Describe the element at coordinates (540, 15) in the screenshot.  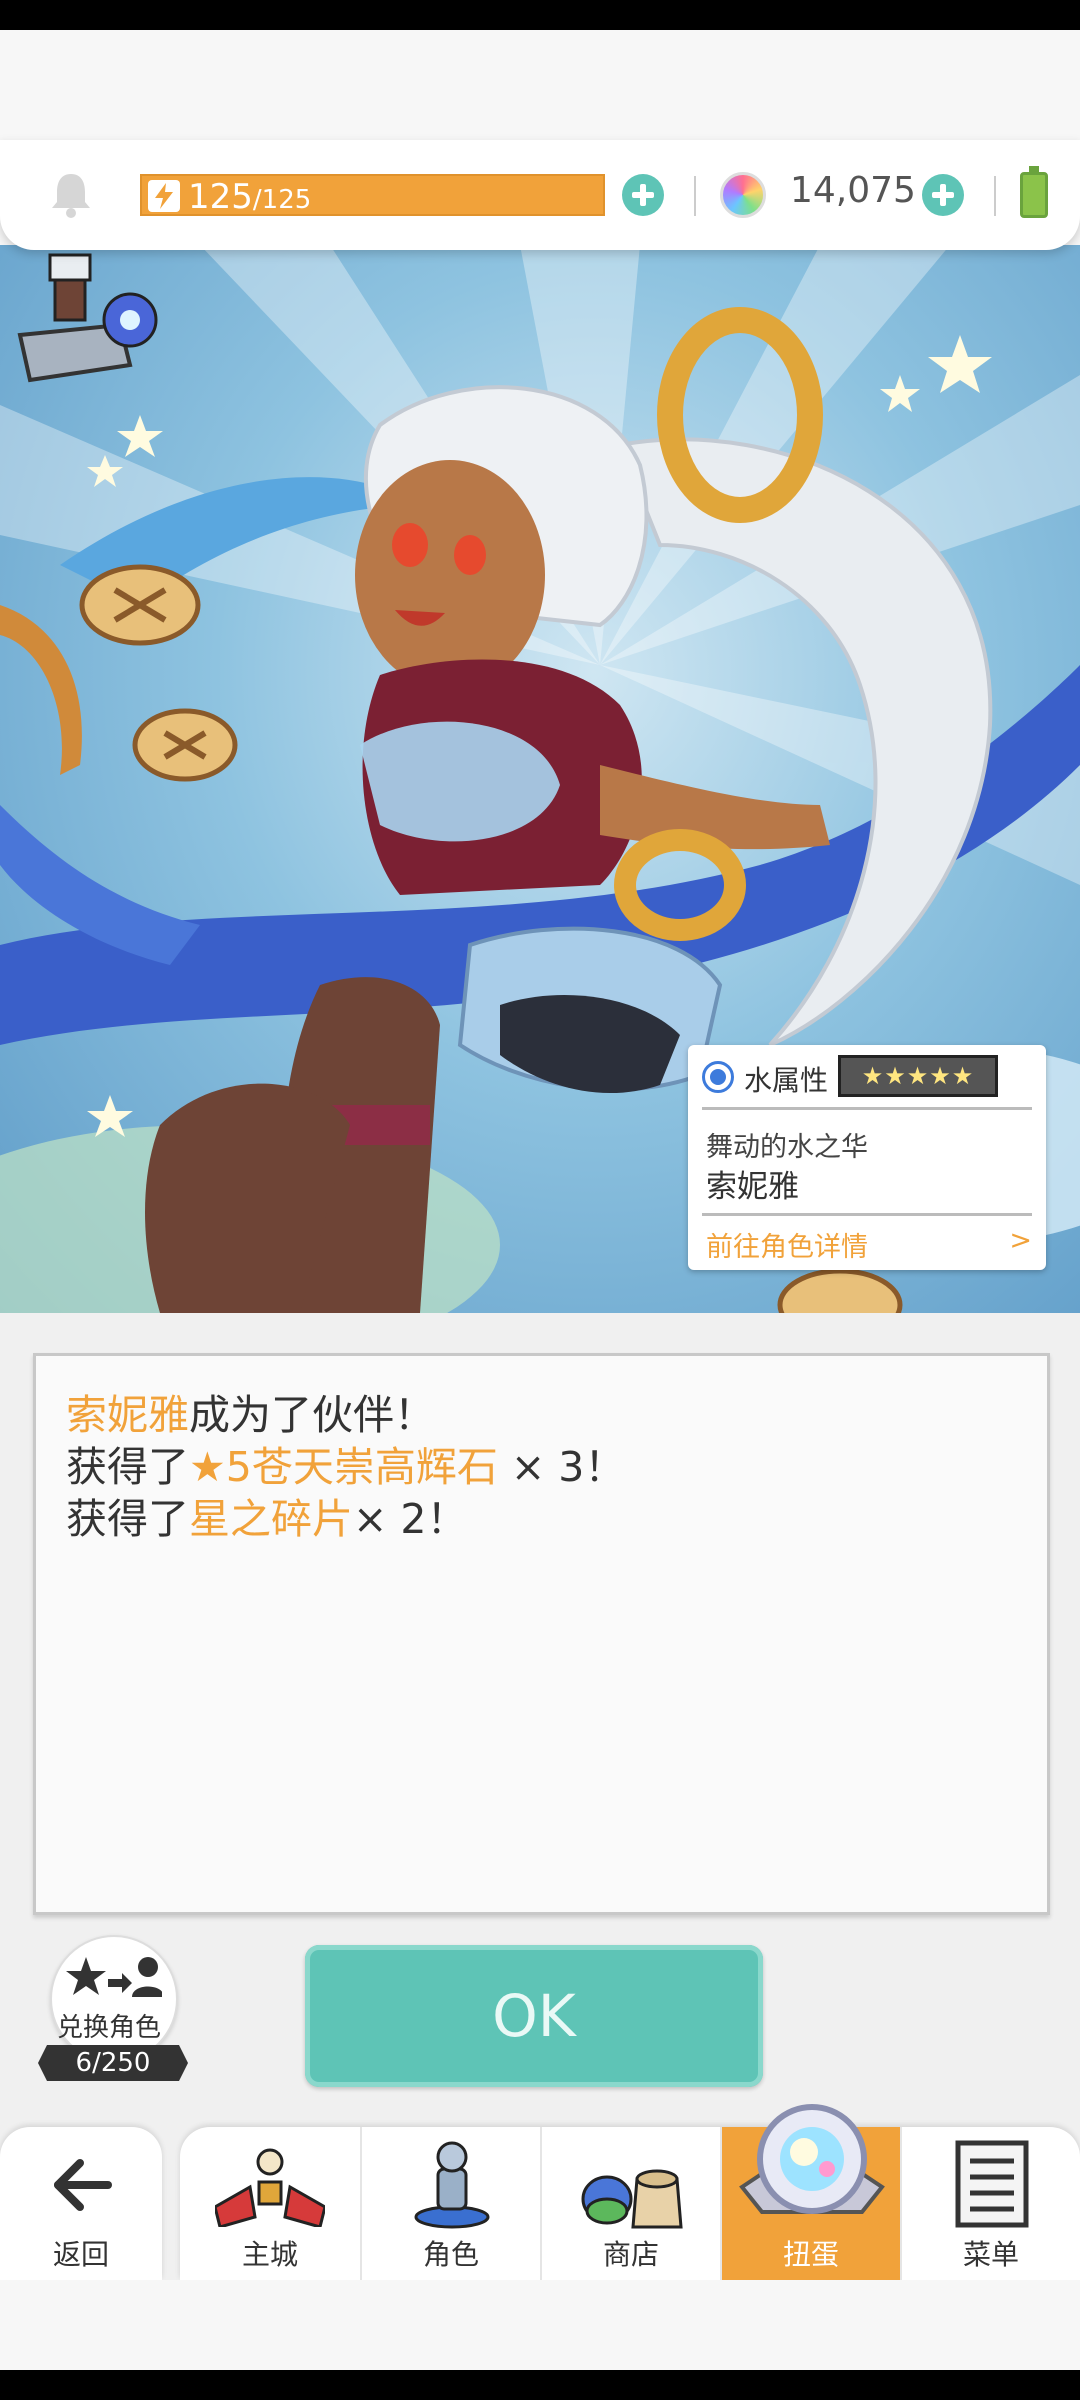
I see `status-strip` at that location.